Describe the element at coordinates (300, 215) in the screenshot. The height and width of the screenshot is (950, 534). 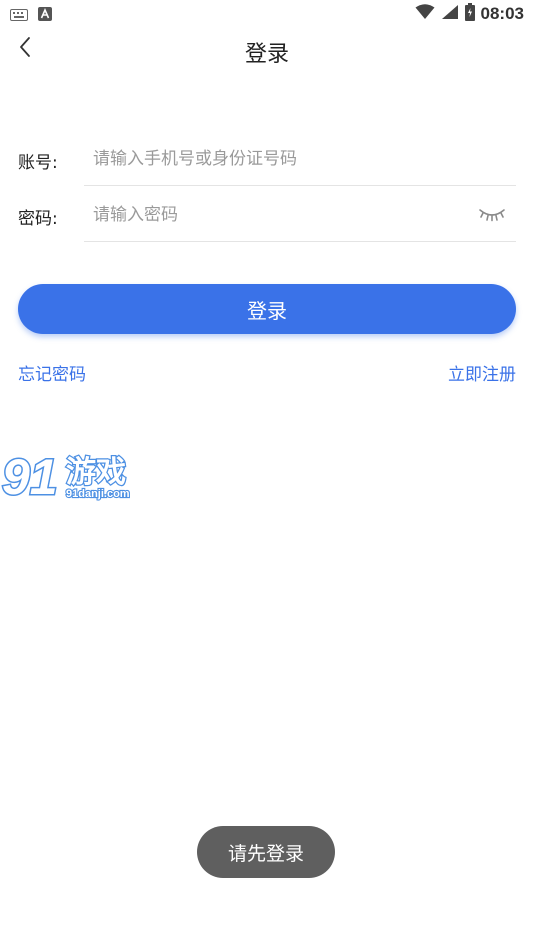
I see `password-input` at that location.